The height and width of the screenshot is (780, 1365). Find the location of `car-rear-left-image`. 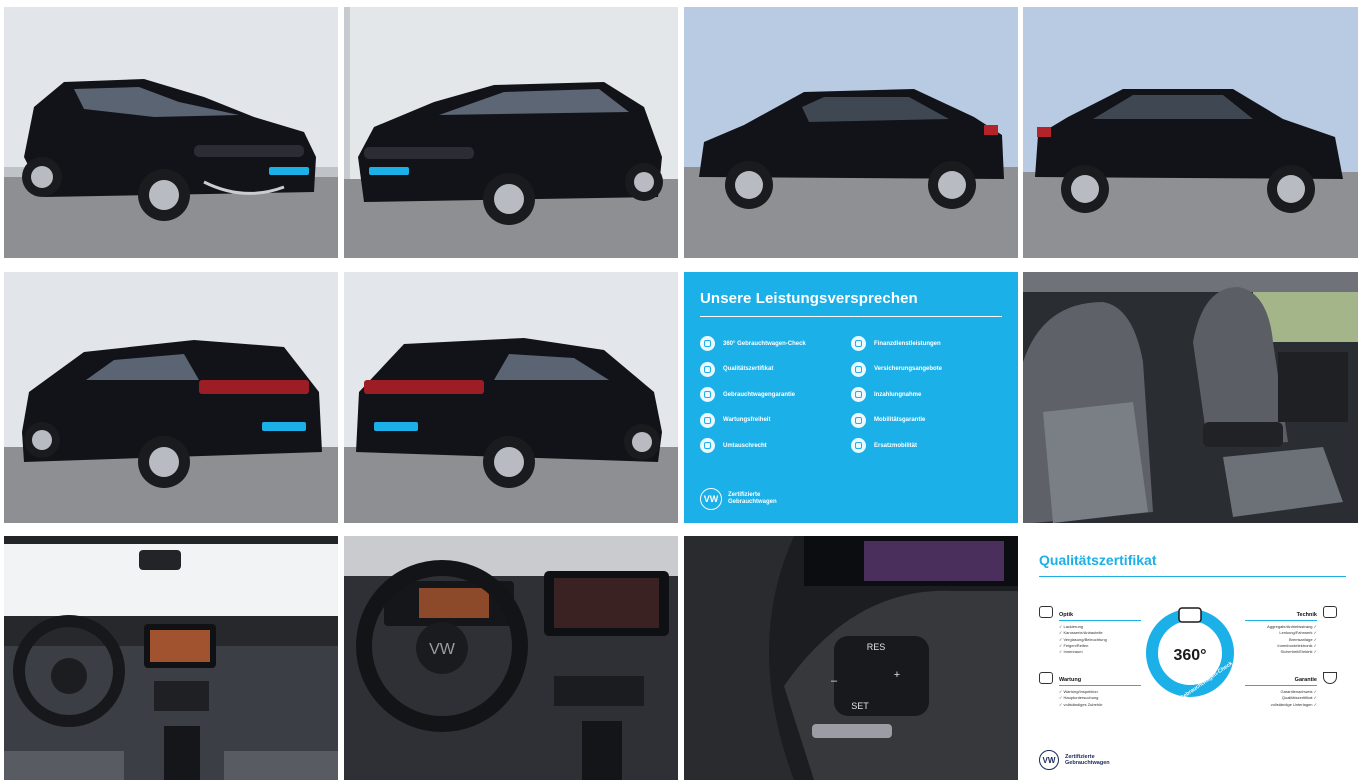

car-rear-left-image is located at coordinates (171, 397).